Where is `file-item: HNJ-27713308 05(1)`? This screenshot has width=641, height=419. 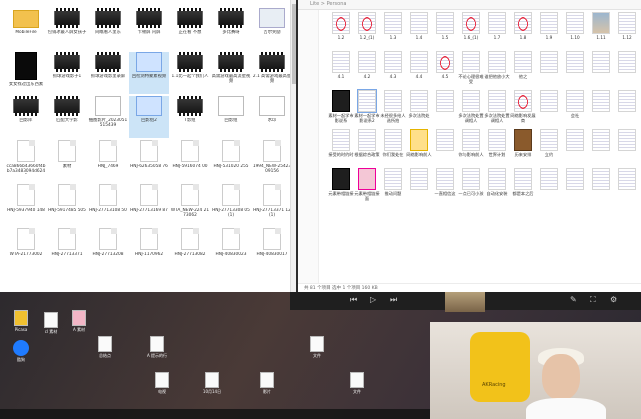 file-item: HNJ-27713308 05(1) is located at coordinates (231, 205).